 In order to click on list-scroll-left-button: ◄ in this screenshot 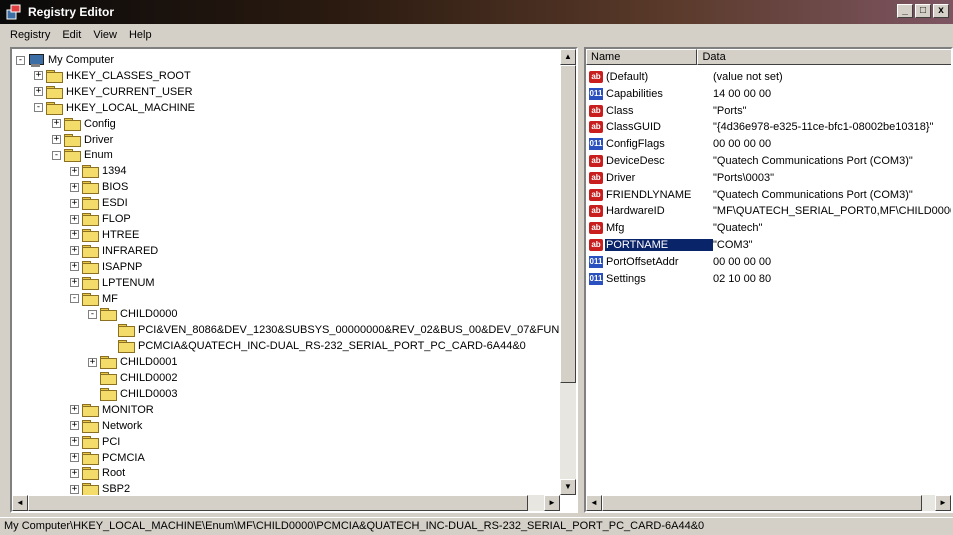, I will do `click(594, 503)`.